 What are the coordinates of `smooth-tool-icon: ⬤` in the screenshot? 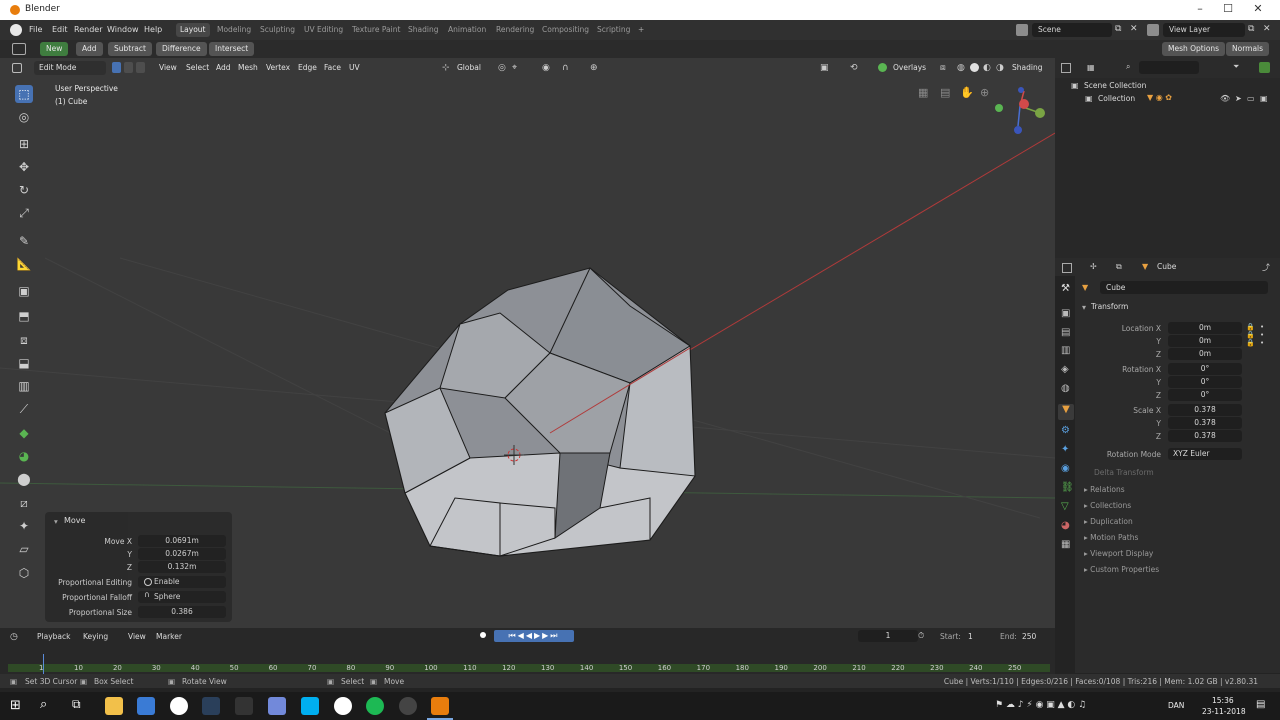 It's located at (24, 479).